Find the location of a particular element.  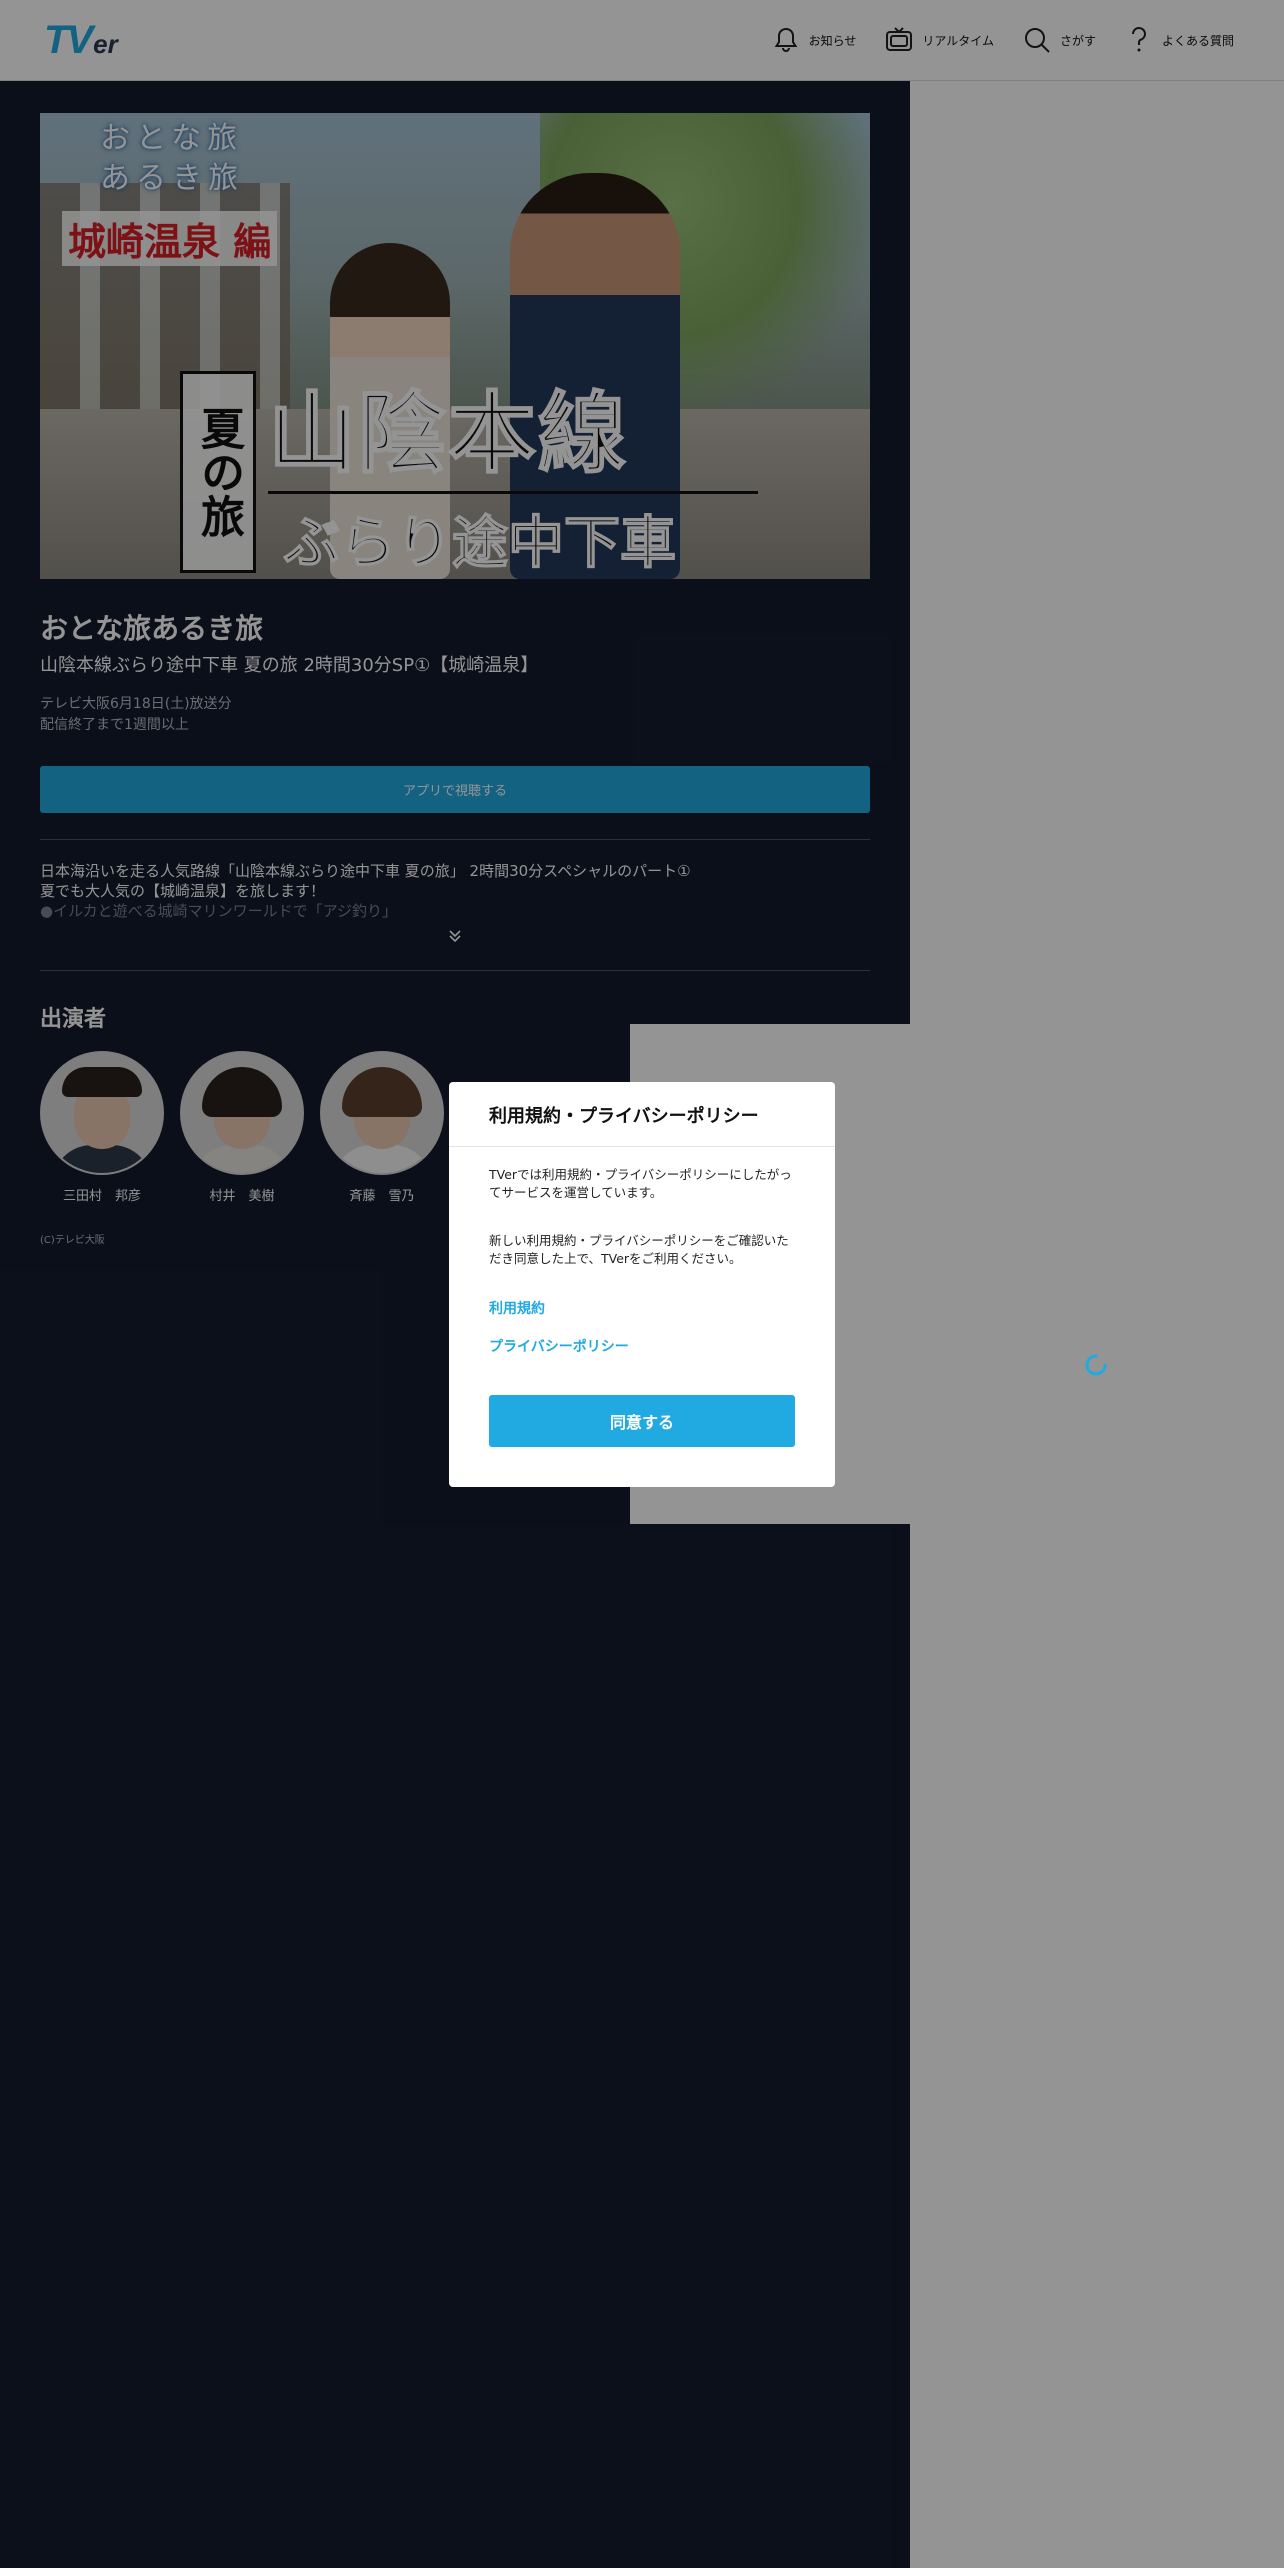

agree-button: 同意する is located at coordinates (642, 1421).